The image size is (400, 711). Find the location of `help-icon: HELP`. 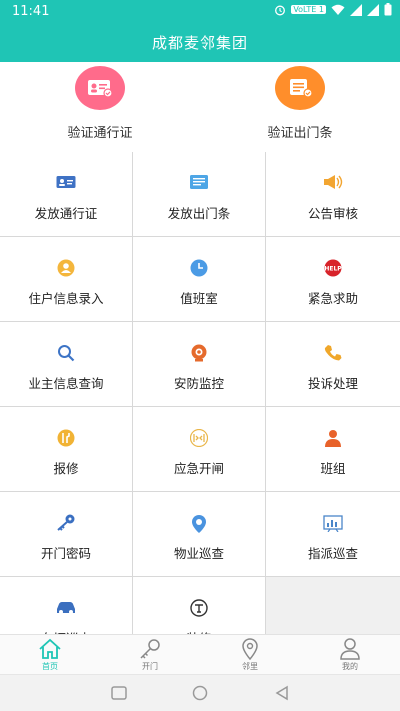

help-icon: HELP is located at coordinates (333, 269).